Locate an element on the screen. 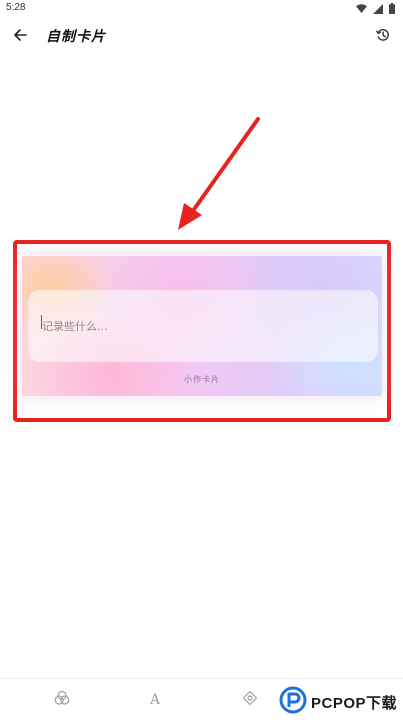 The height and width of the screenshot is (720, 403). page-title: 自制卡片 is located at coordinates (76, 37).